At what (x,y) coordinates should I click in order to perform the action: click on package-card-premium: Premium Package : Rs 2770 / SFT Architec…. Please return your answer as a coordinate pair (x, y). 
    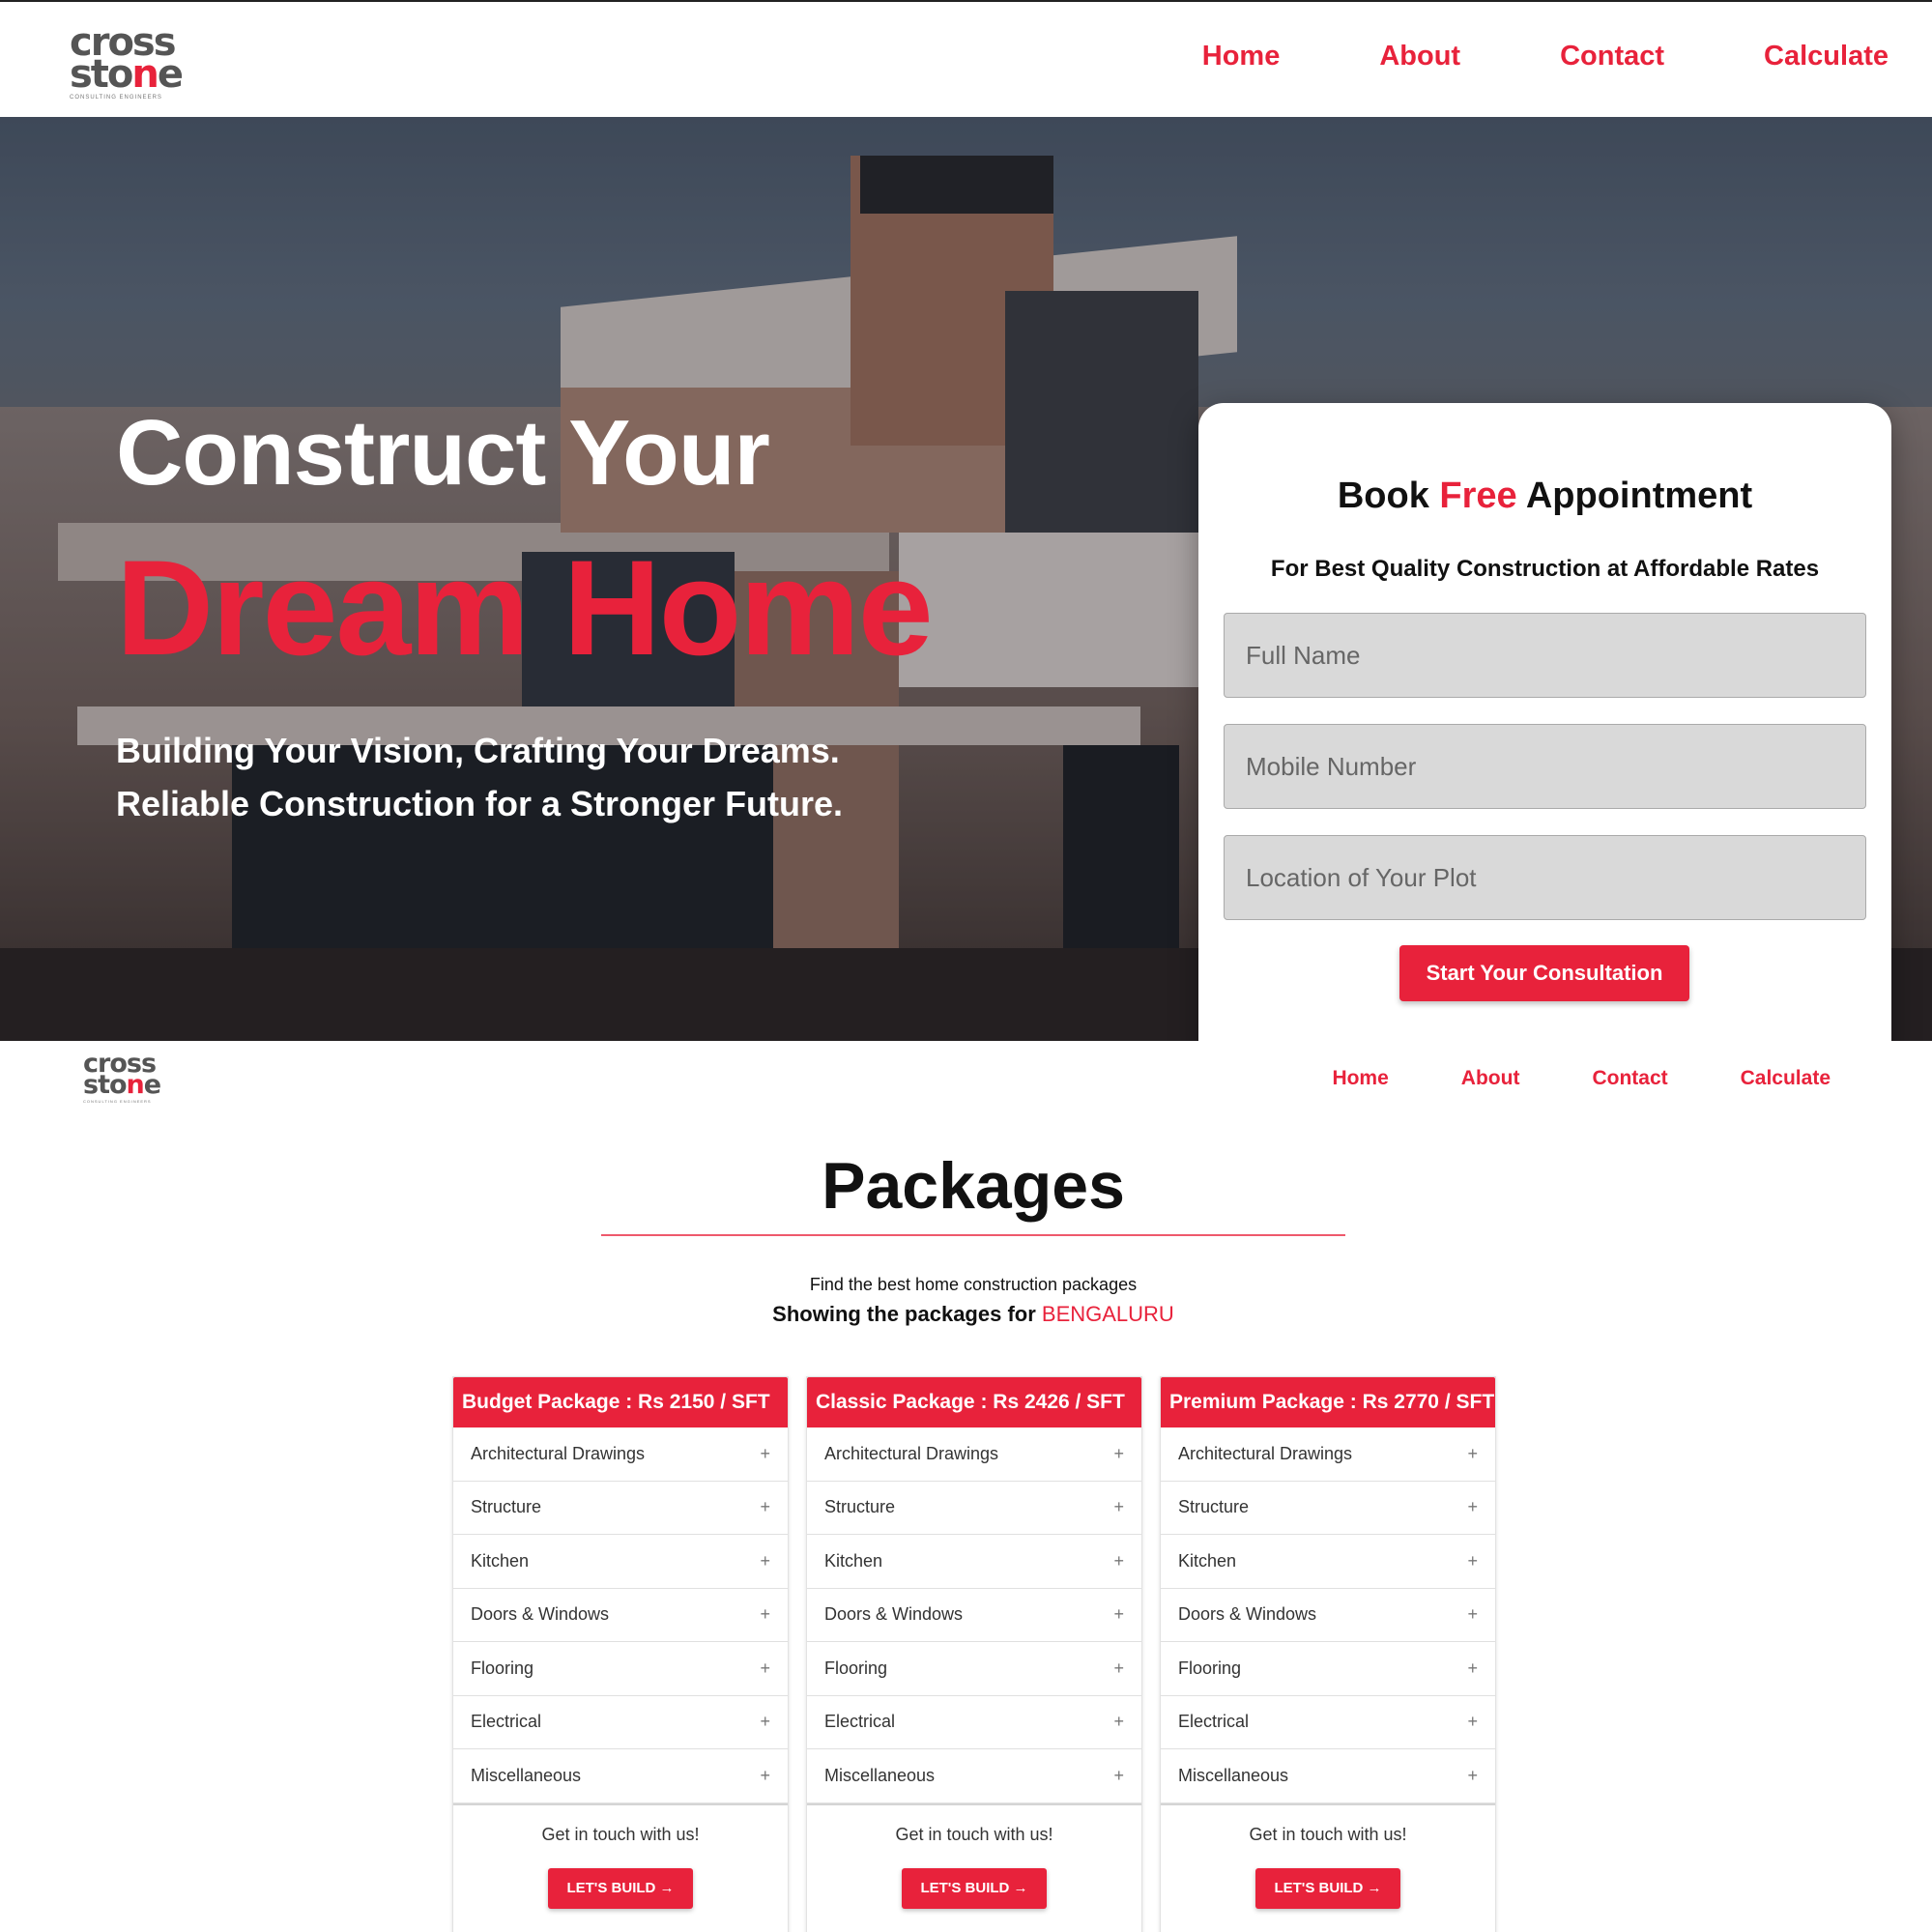
    Looking at the image, I should click on (1328, 1654).